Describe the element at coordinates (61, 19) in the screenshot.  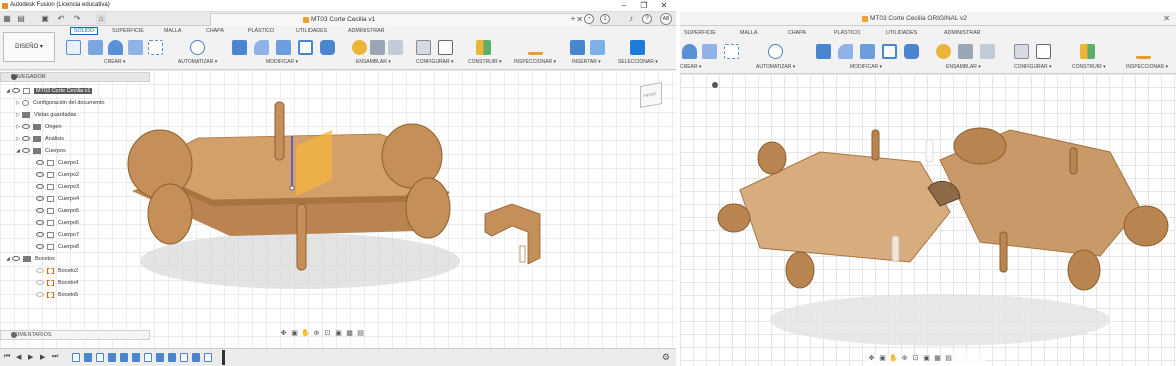
I see `undo-icon: ↶` at that location.